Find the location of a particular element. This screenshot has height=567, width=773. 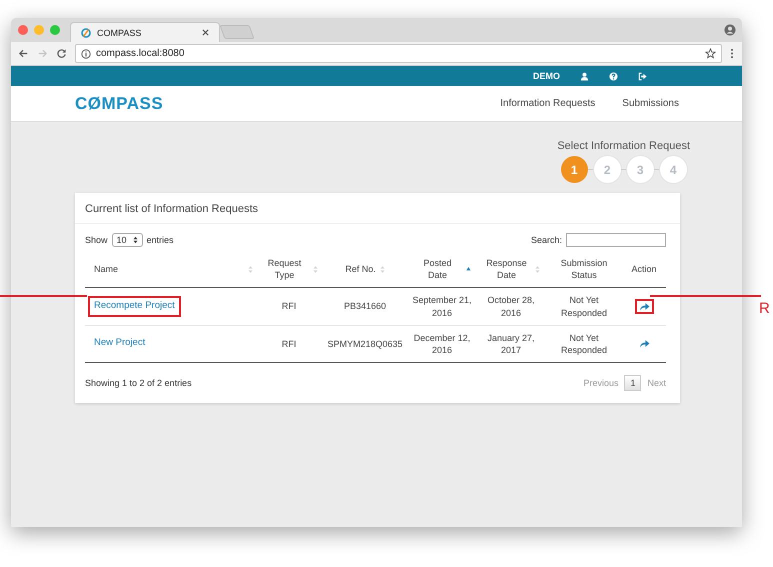

table-info: Showing 1 to 2 of 2 entries is located at coordinates (138, 383).